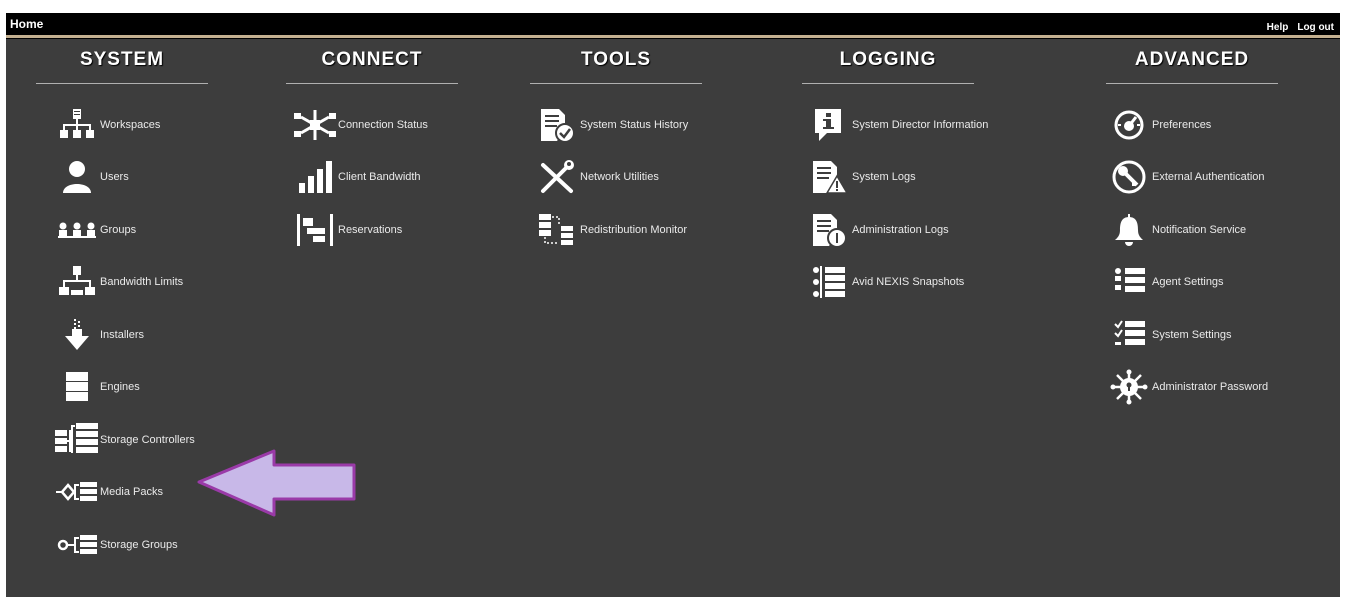  I want to click on menu-item-label: Storage Controllers, so click(147, 440).